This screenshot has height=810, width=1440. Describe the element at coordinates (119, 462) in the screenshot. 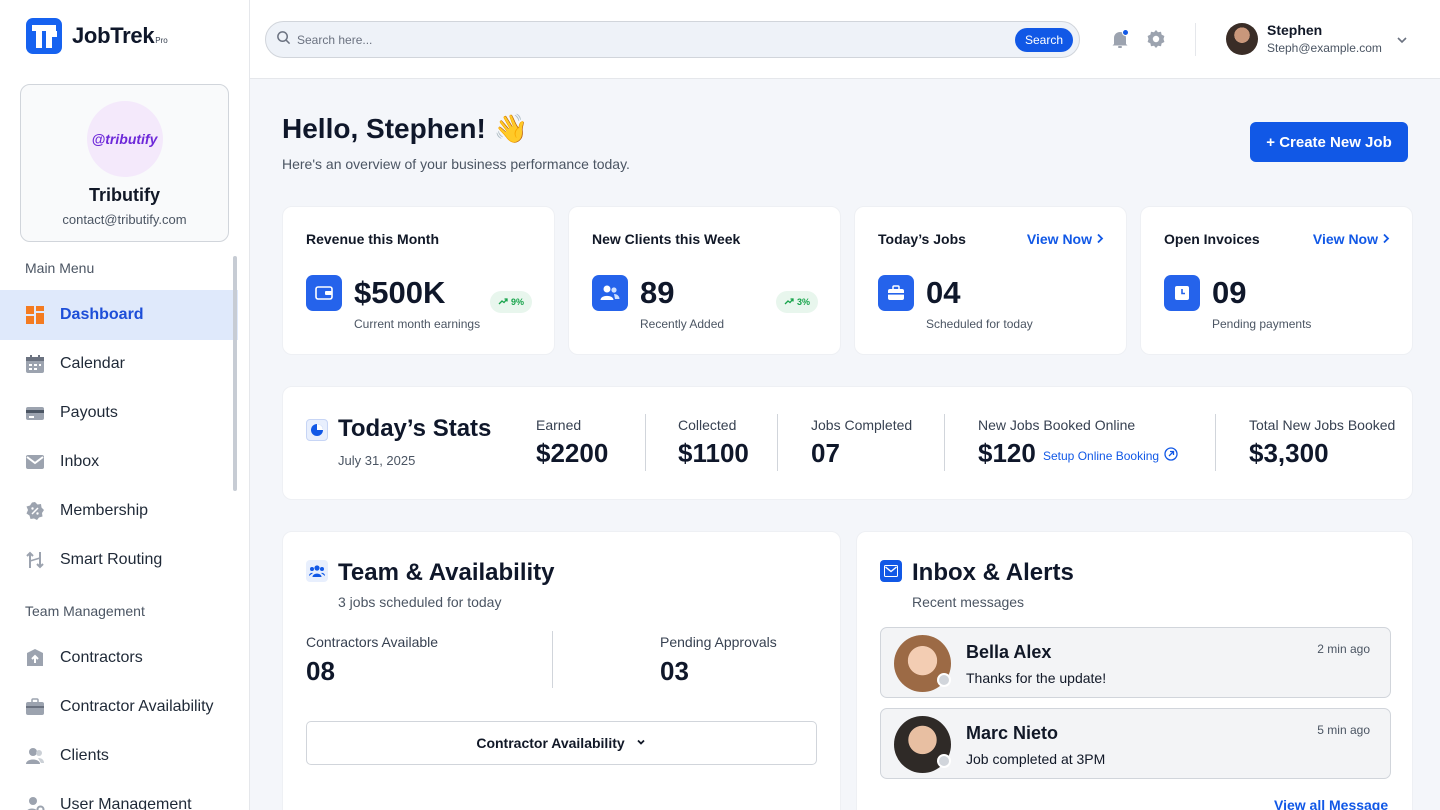

I see `sidebar-item-inbox: Inbox` at that location.